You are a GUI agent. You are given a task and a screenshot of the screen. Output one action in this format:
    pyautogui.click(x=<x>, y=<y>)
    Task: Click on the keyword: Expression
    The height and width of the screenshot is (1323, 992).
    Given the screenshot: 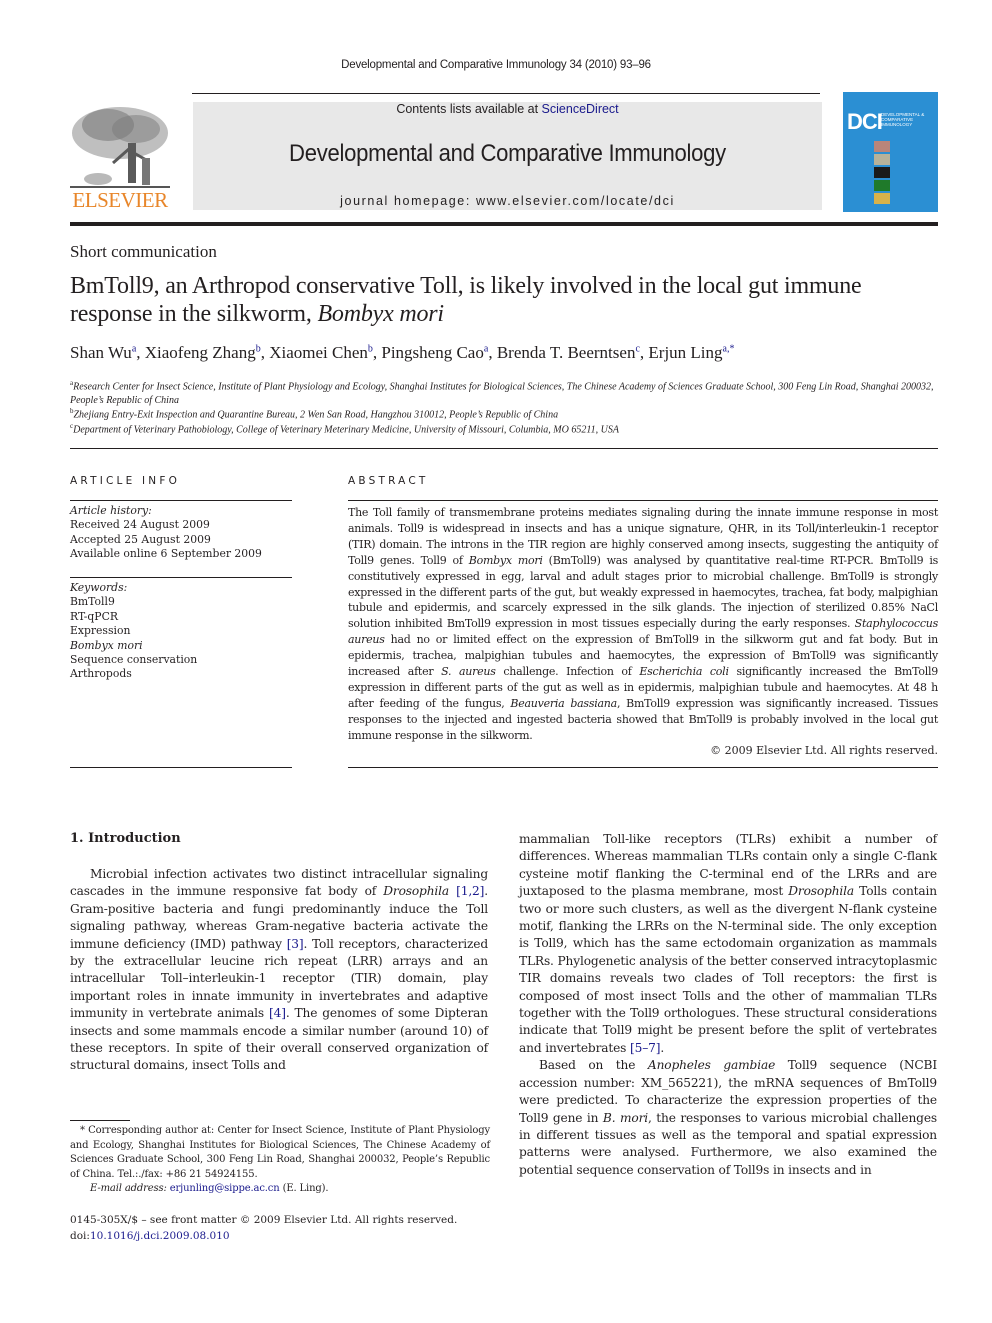 What is the action you would take?
    pyautogui.click(x=100, y=631)
    